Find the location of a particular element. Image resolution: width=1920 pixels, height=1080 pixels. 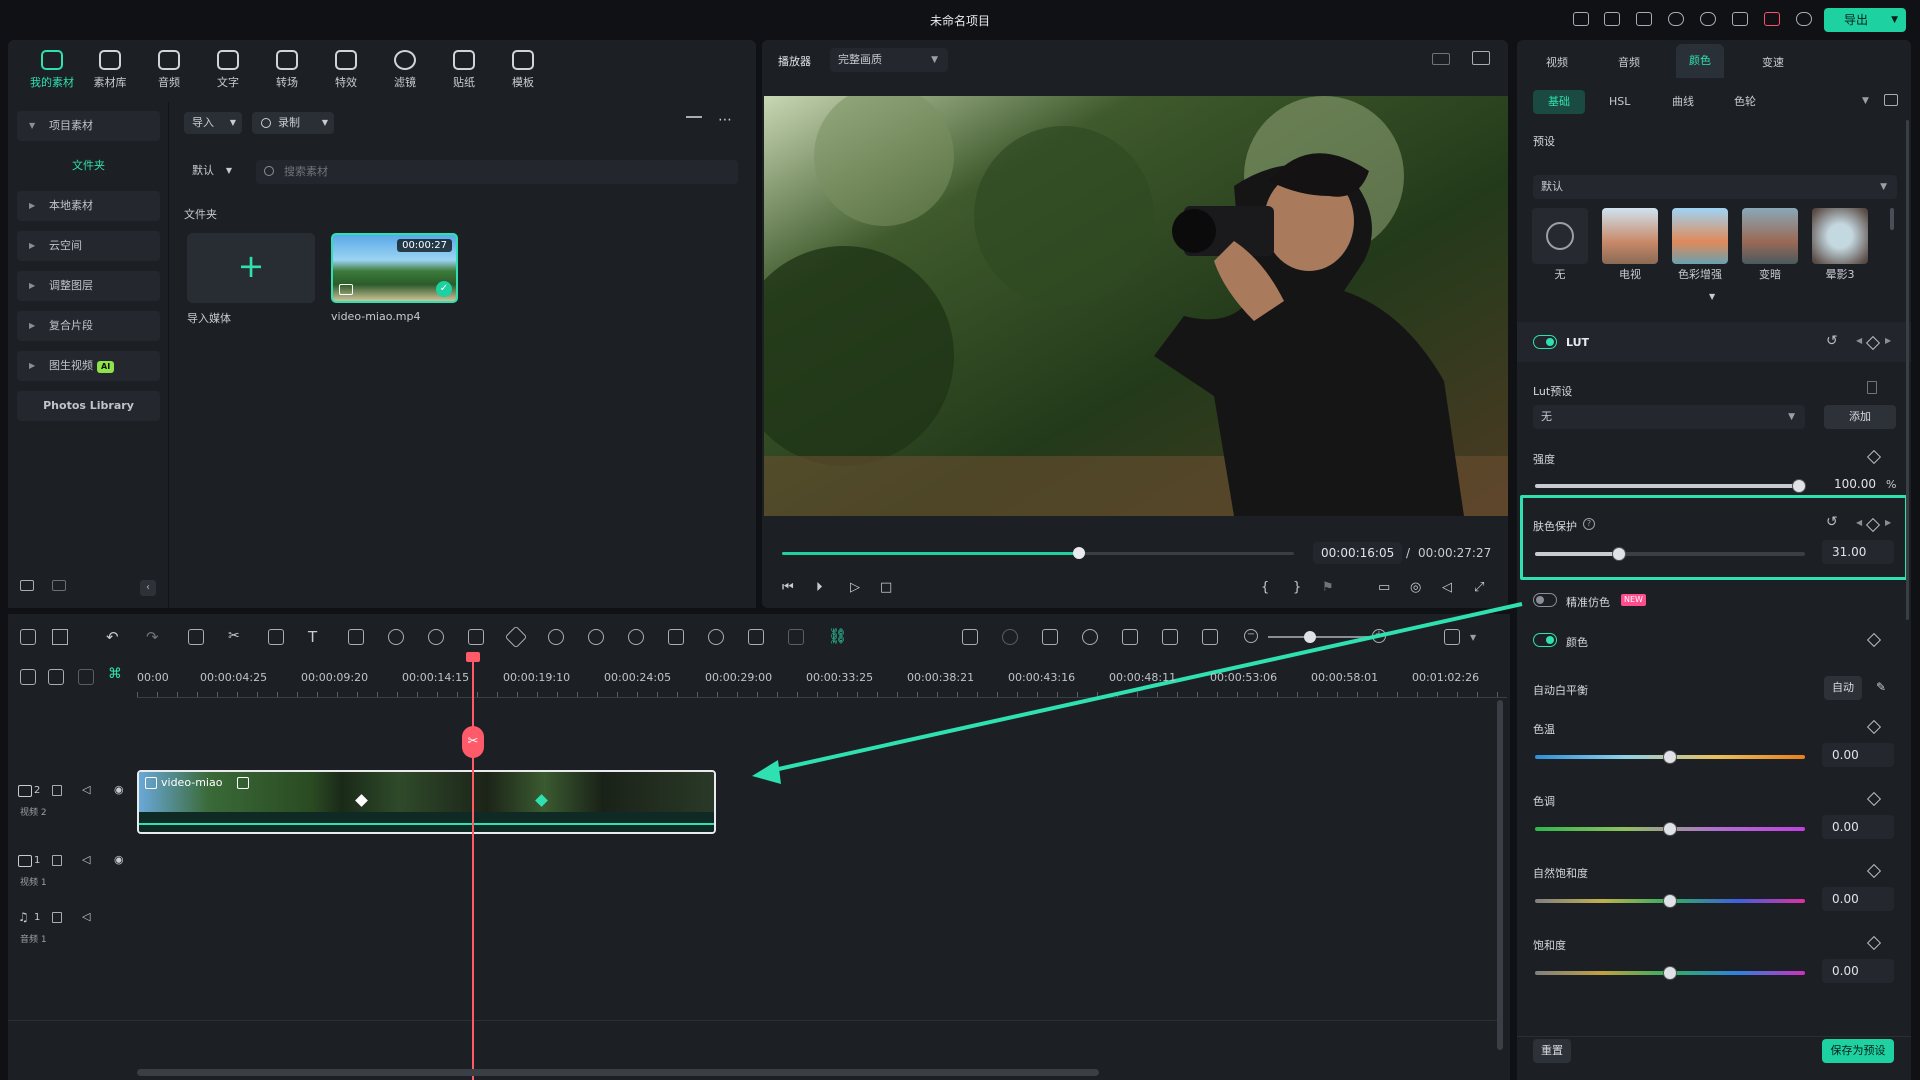

timeline-clip: video-miao is located at coordinates (426, 802).